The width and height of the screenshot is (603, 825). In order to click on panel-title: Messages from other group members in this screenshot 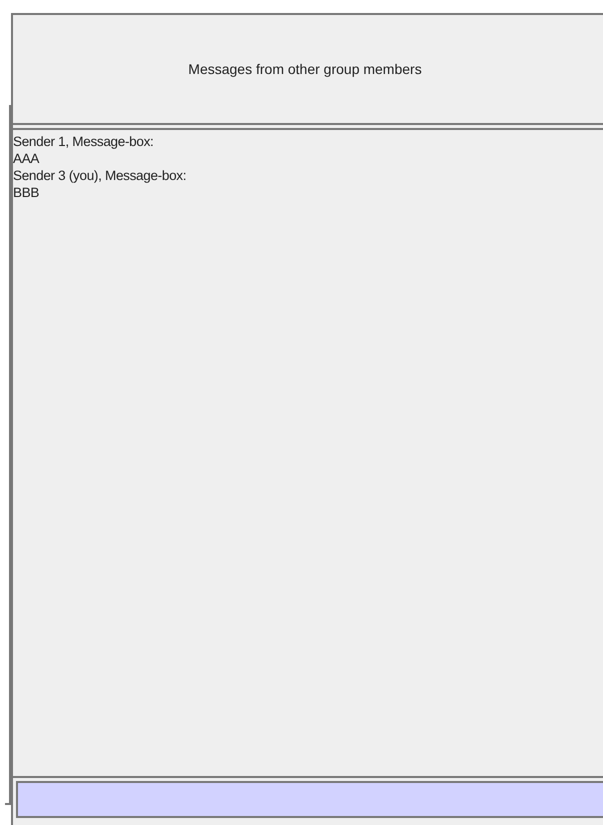, I will do `click(305, 69)`.